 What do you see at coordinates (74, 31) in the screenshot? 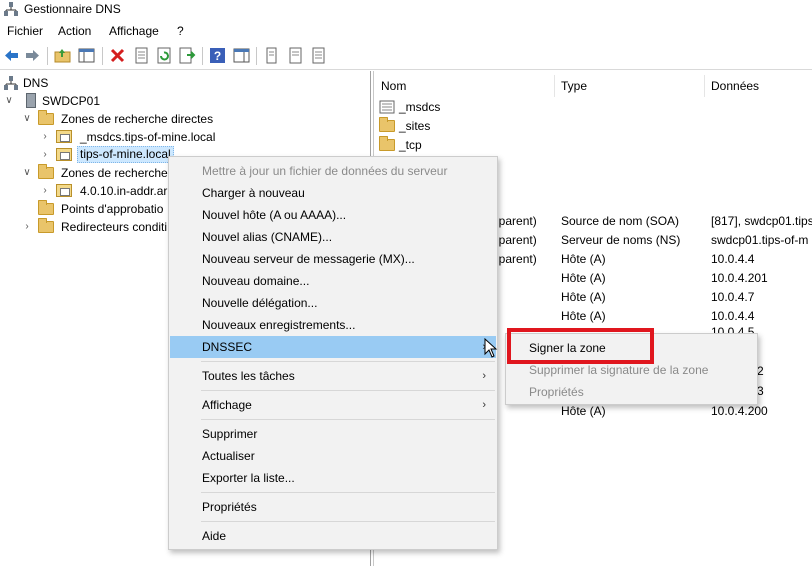
I see `menu-action: Action` at bounding box center [74, 31].